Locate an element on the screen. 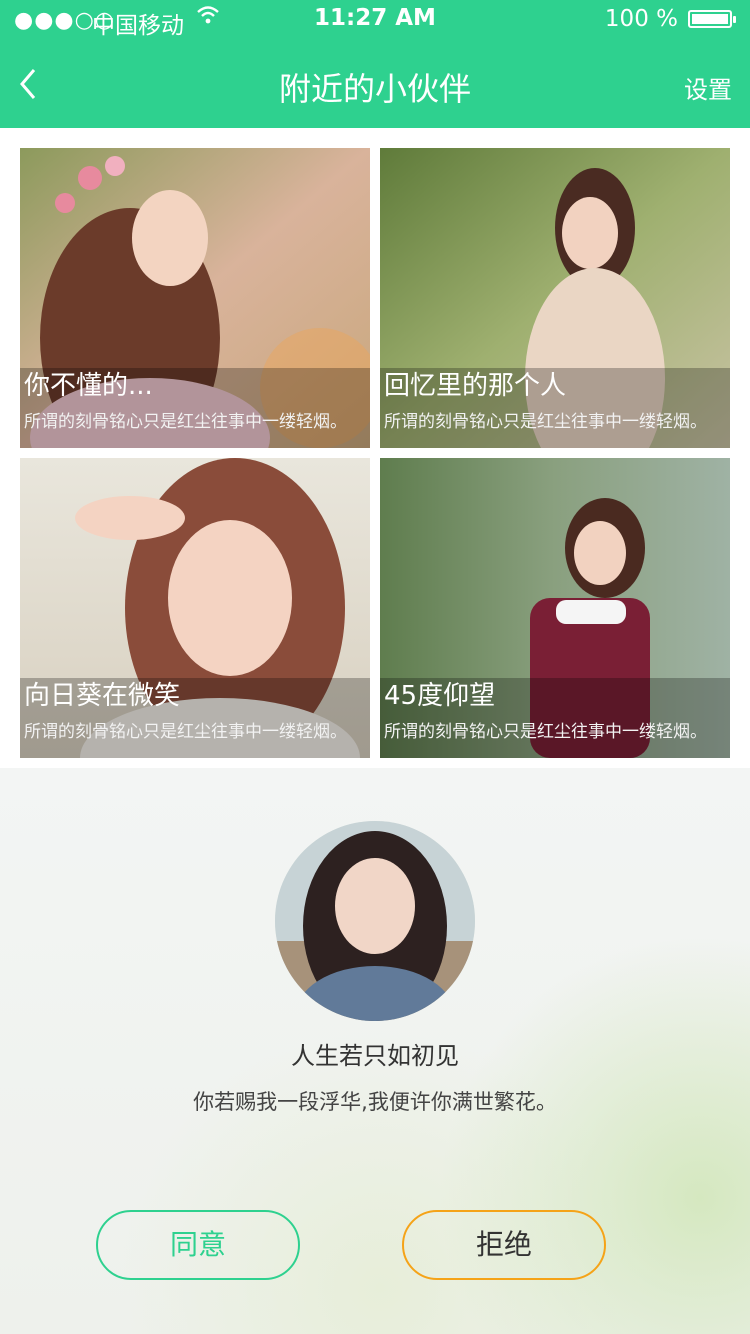  reject-button: 拒绝 is located at coordinates (504, 1245).